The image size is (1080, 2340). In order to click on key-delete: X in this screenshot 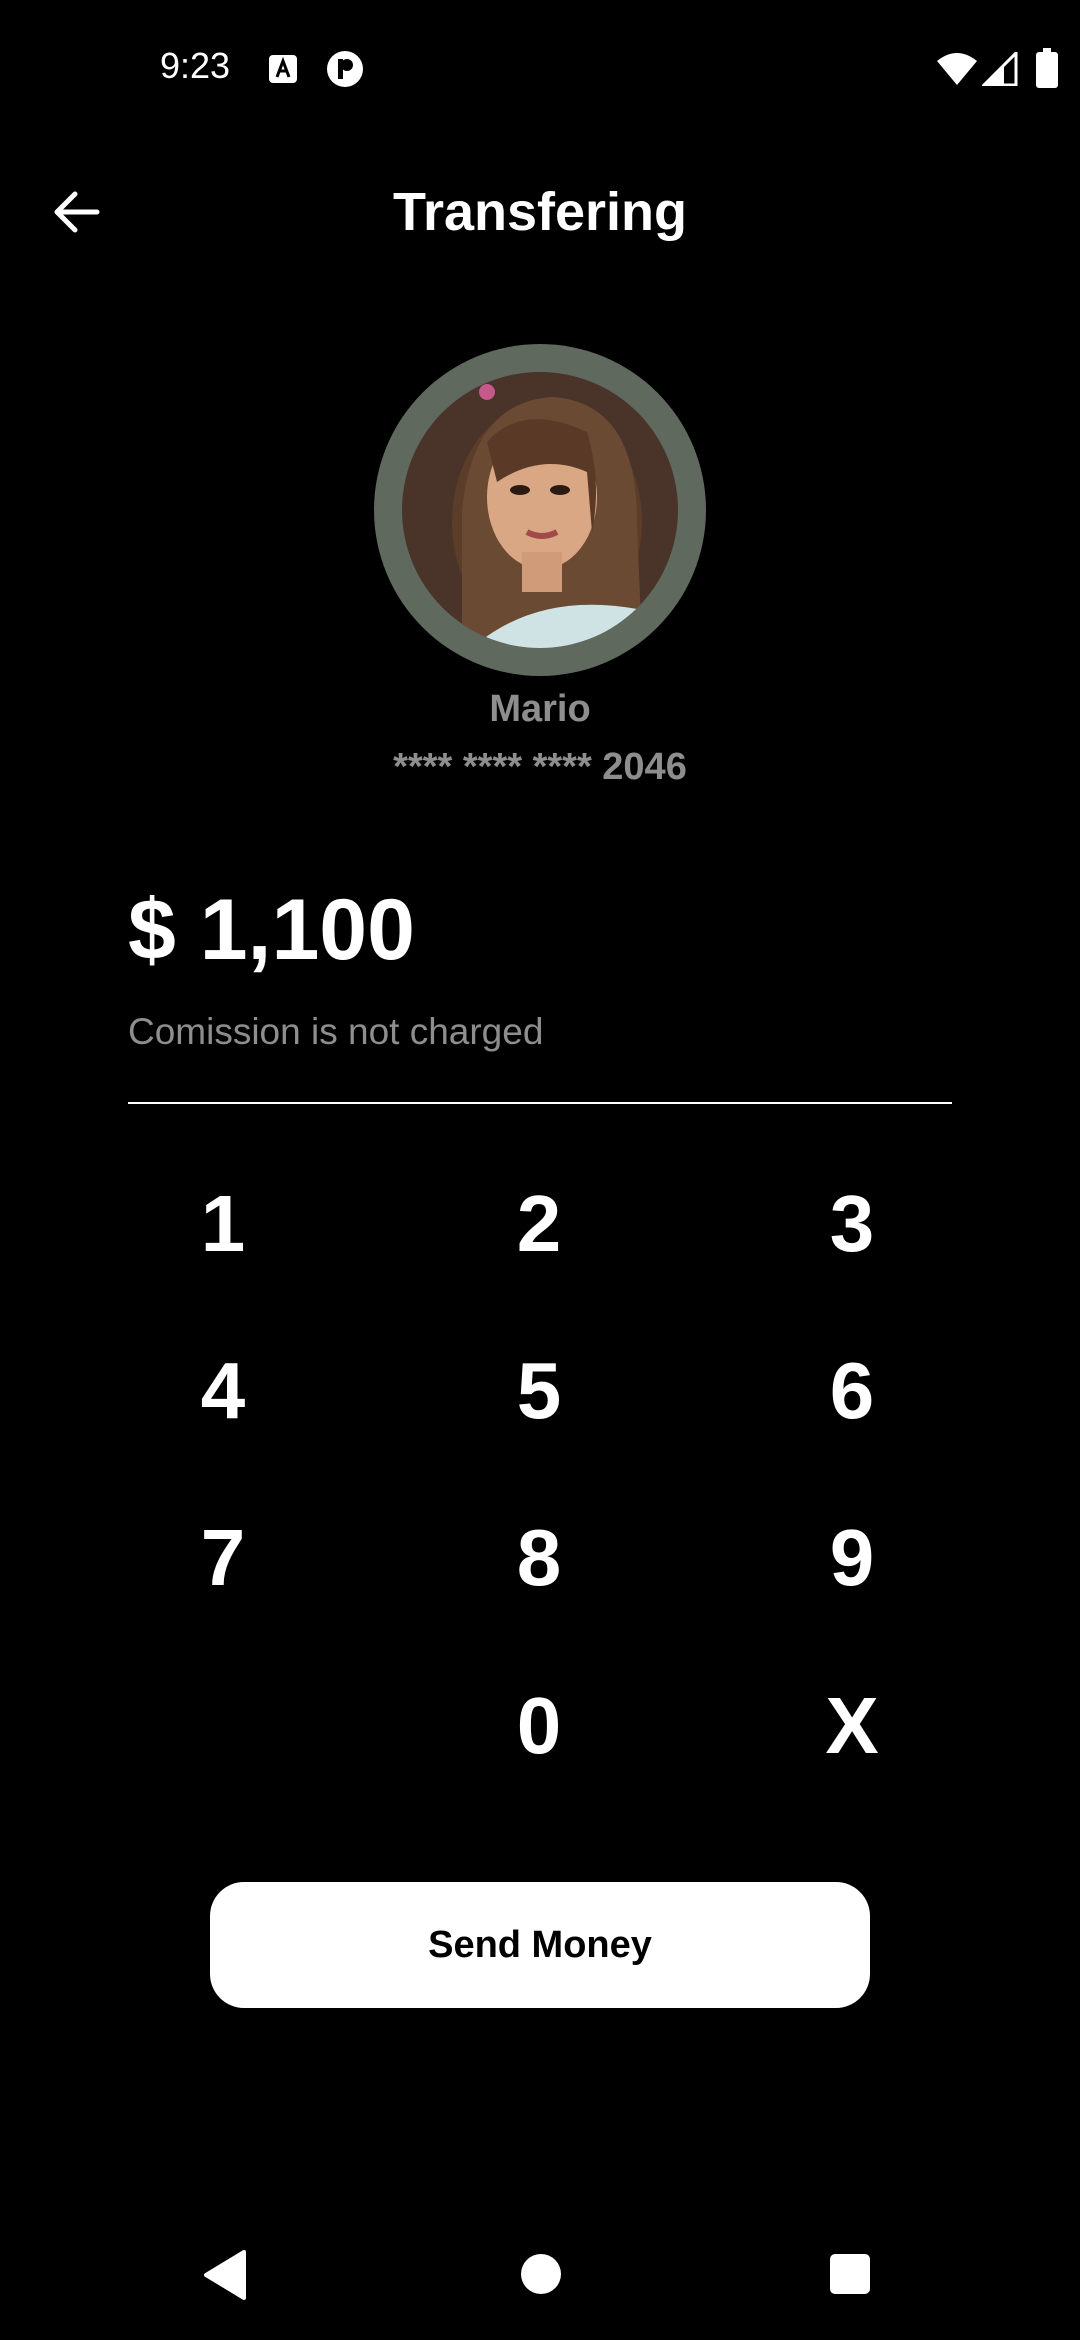, I will do `click(852, 1726)`.